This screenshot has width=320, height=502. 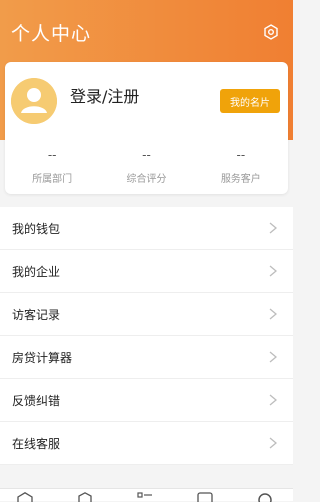 I want to click on profile-stats: -- 所属部门 -- 综合评分 -- 服务客户, so click(x=146, y=166).